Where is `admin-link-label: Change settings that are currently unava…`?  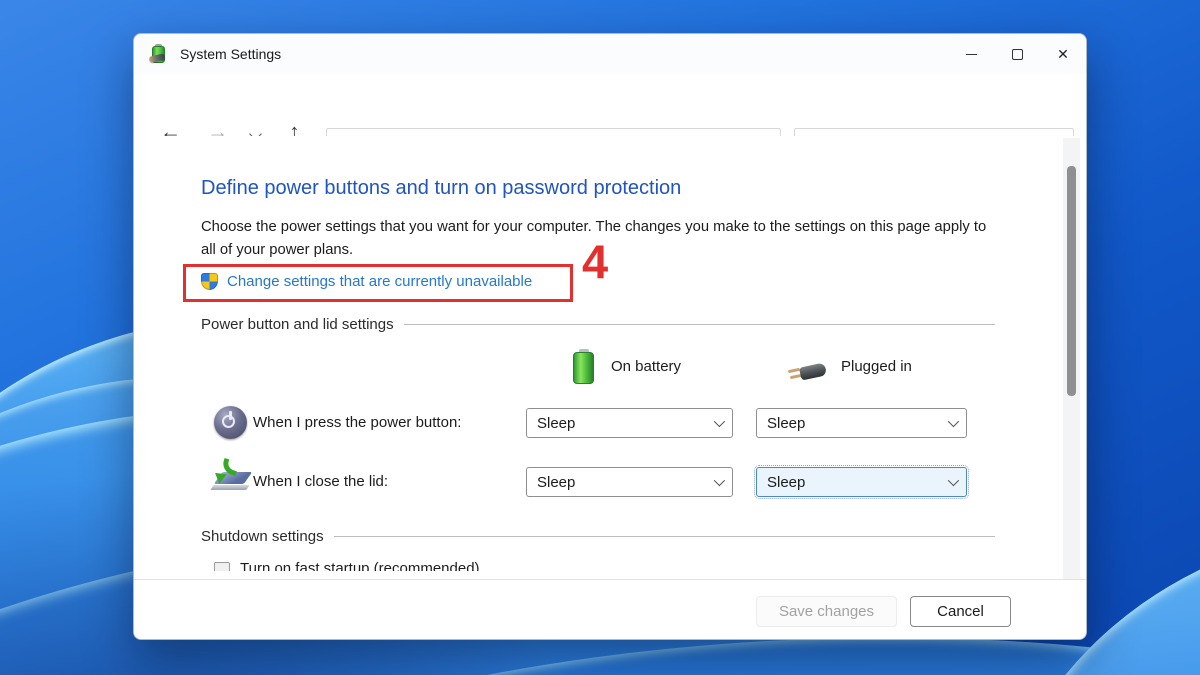 admin-link-label: Change settings that are currently unava… is located at coordinates (380, 281).